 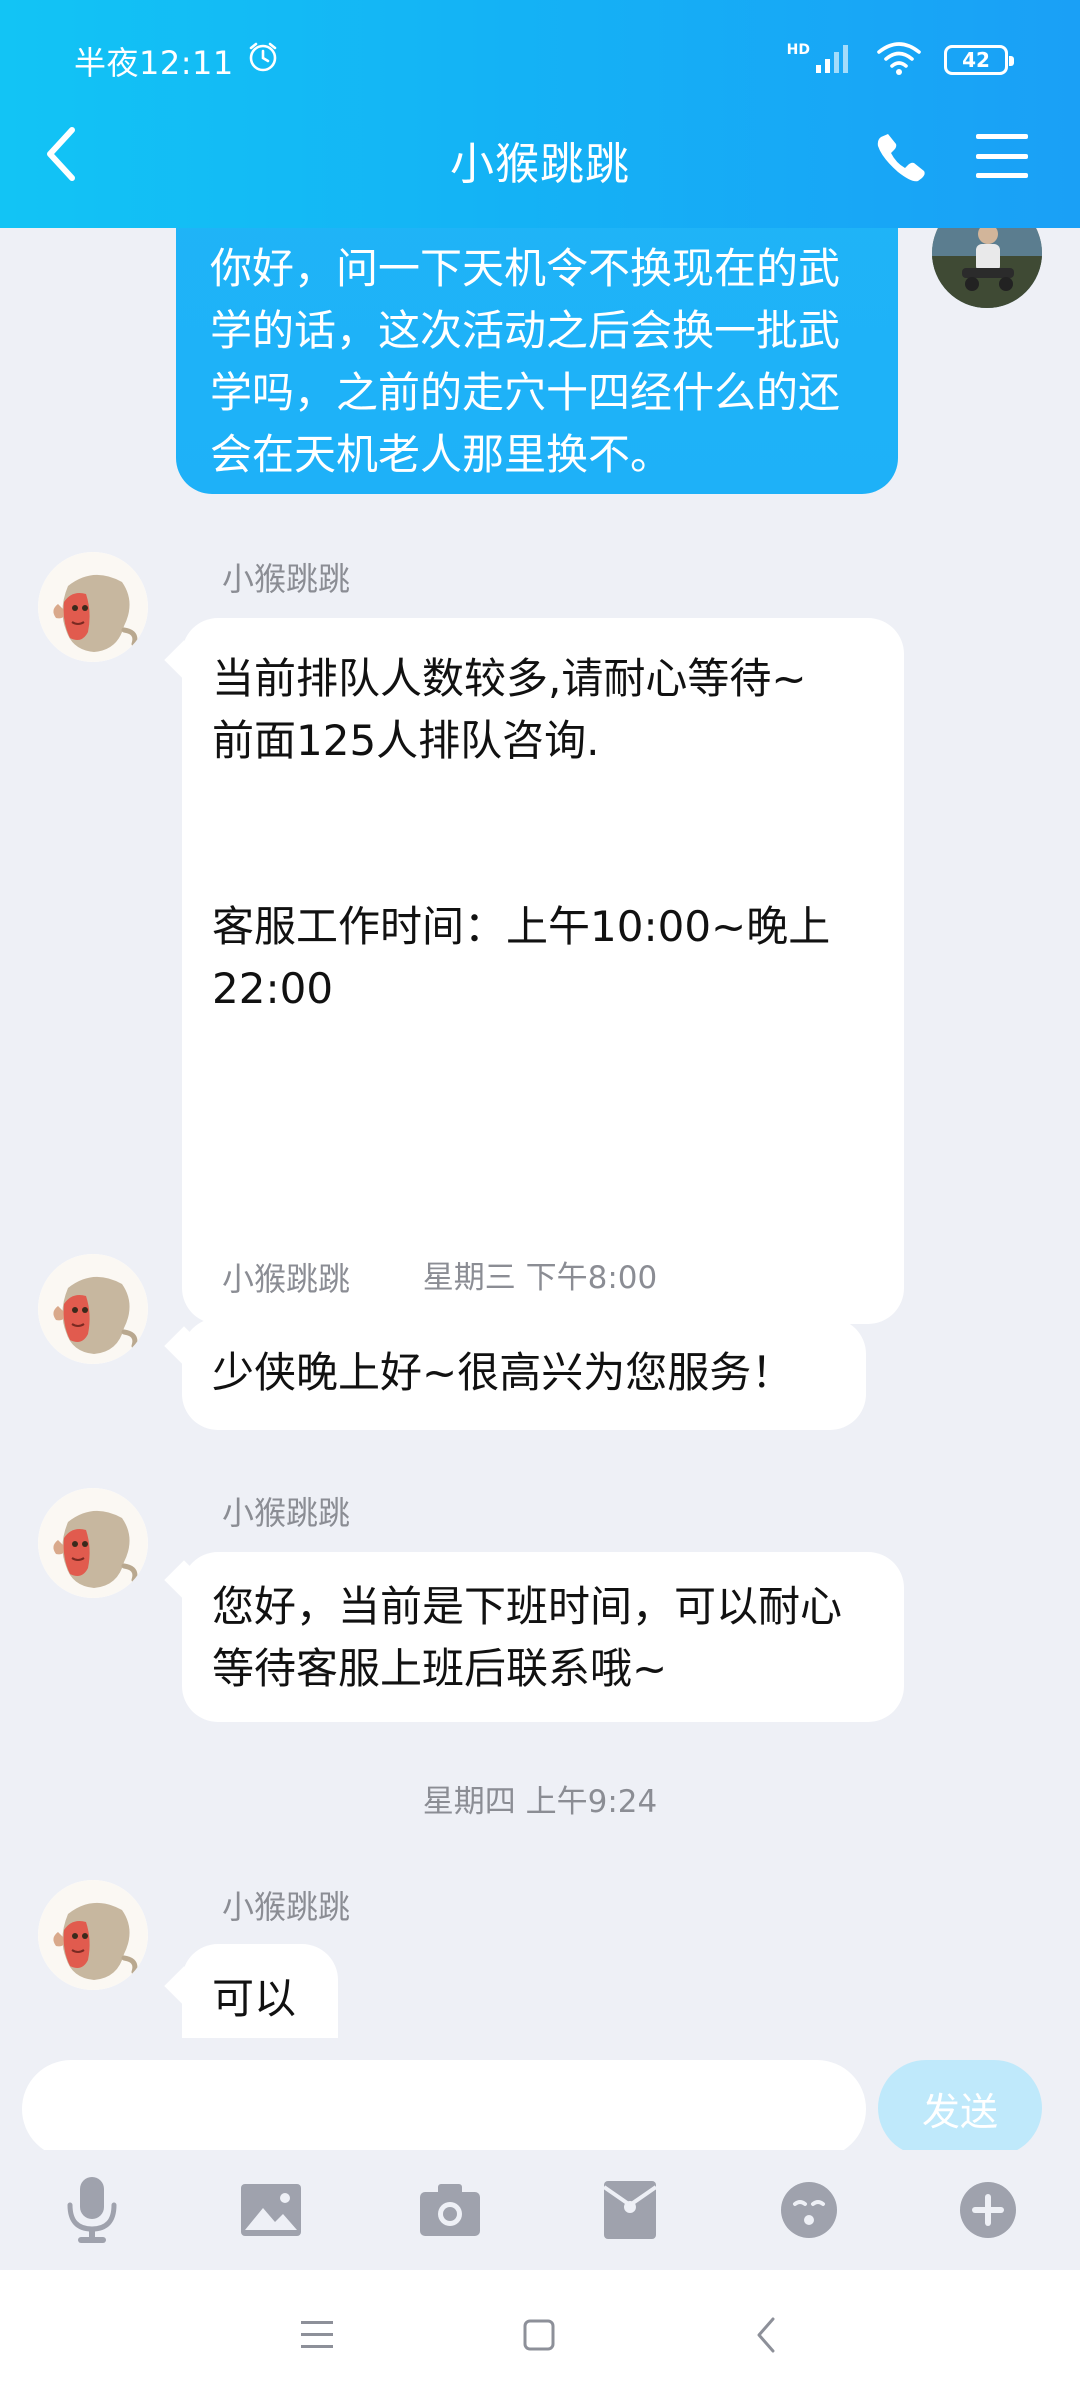 I want to click on timestamp: 星期三 下午8:00, so click(x=540, y=1278).